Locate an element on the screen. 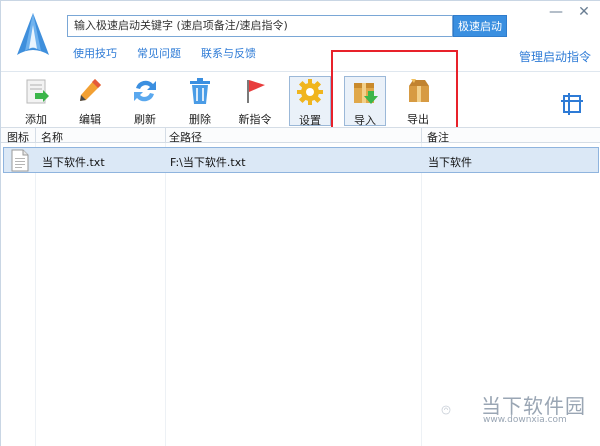 Image resolution: width=600 pixels, height=446 pixels. delete-button: 删除 is located at coordinates (200, 101).